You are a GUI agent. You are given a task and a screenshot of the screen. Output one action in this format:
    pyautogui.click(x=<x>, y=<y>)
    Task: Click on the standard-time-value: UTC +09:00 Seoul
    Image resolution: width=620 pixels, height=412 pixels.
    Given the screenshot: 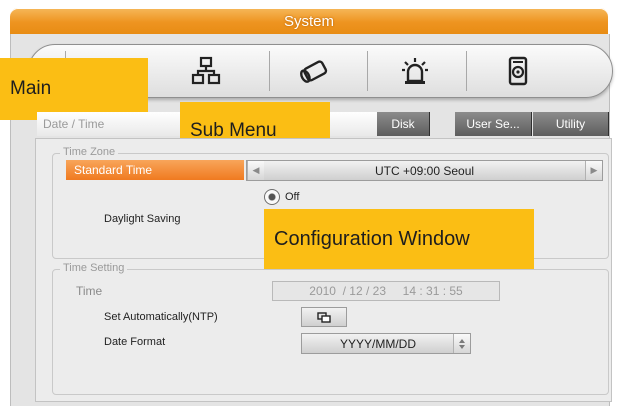 What is the action you would take?
    pyautogui.click(x=424, y=170)
    